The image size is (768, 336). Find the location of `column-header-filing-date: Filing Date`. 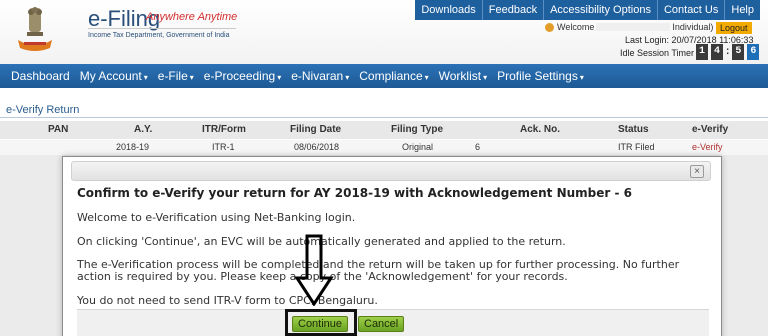

column-header-filing-date: Filing Date is located at coordinates (316, 129).